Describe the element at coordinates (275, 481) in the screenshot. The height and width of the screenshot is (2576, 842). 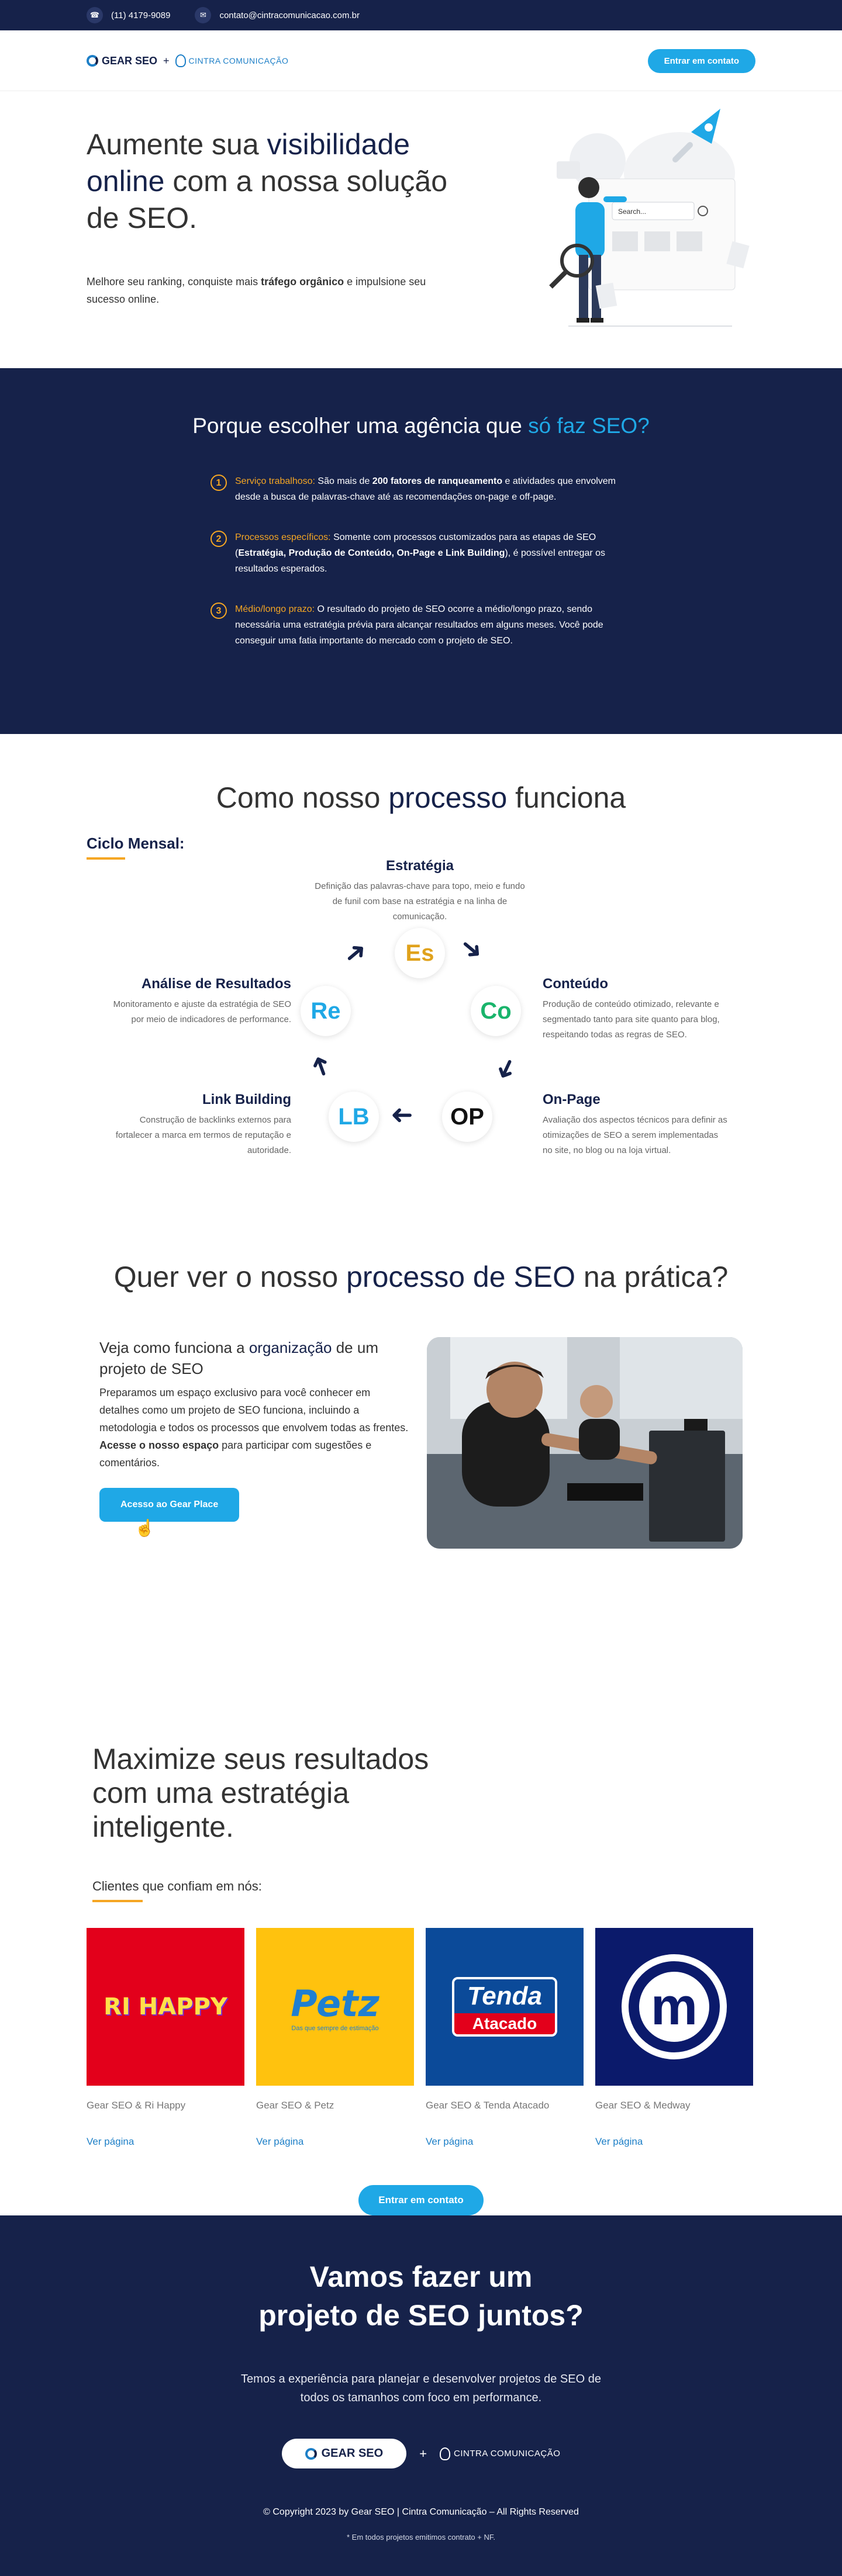
I see `why-label: Serviço trabalhoso:` at that location.